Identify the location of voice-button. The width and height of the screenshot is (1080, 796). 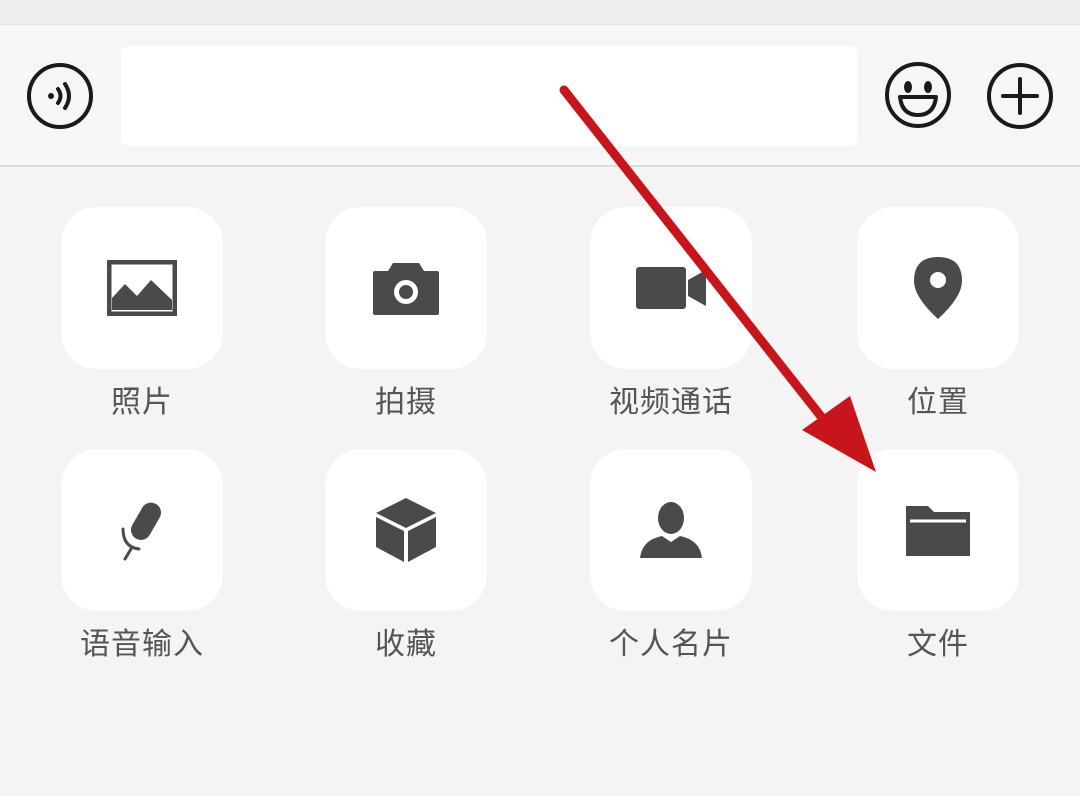
(60, 96).